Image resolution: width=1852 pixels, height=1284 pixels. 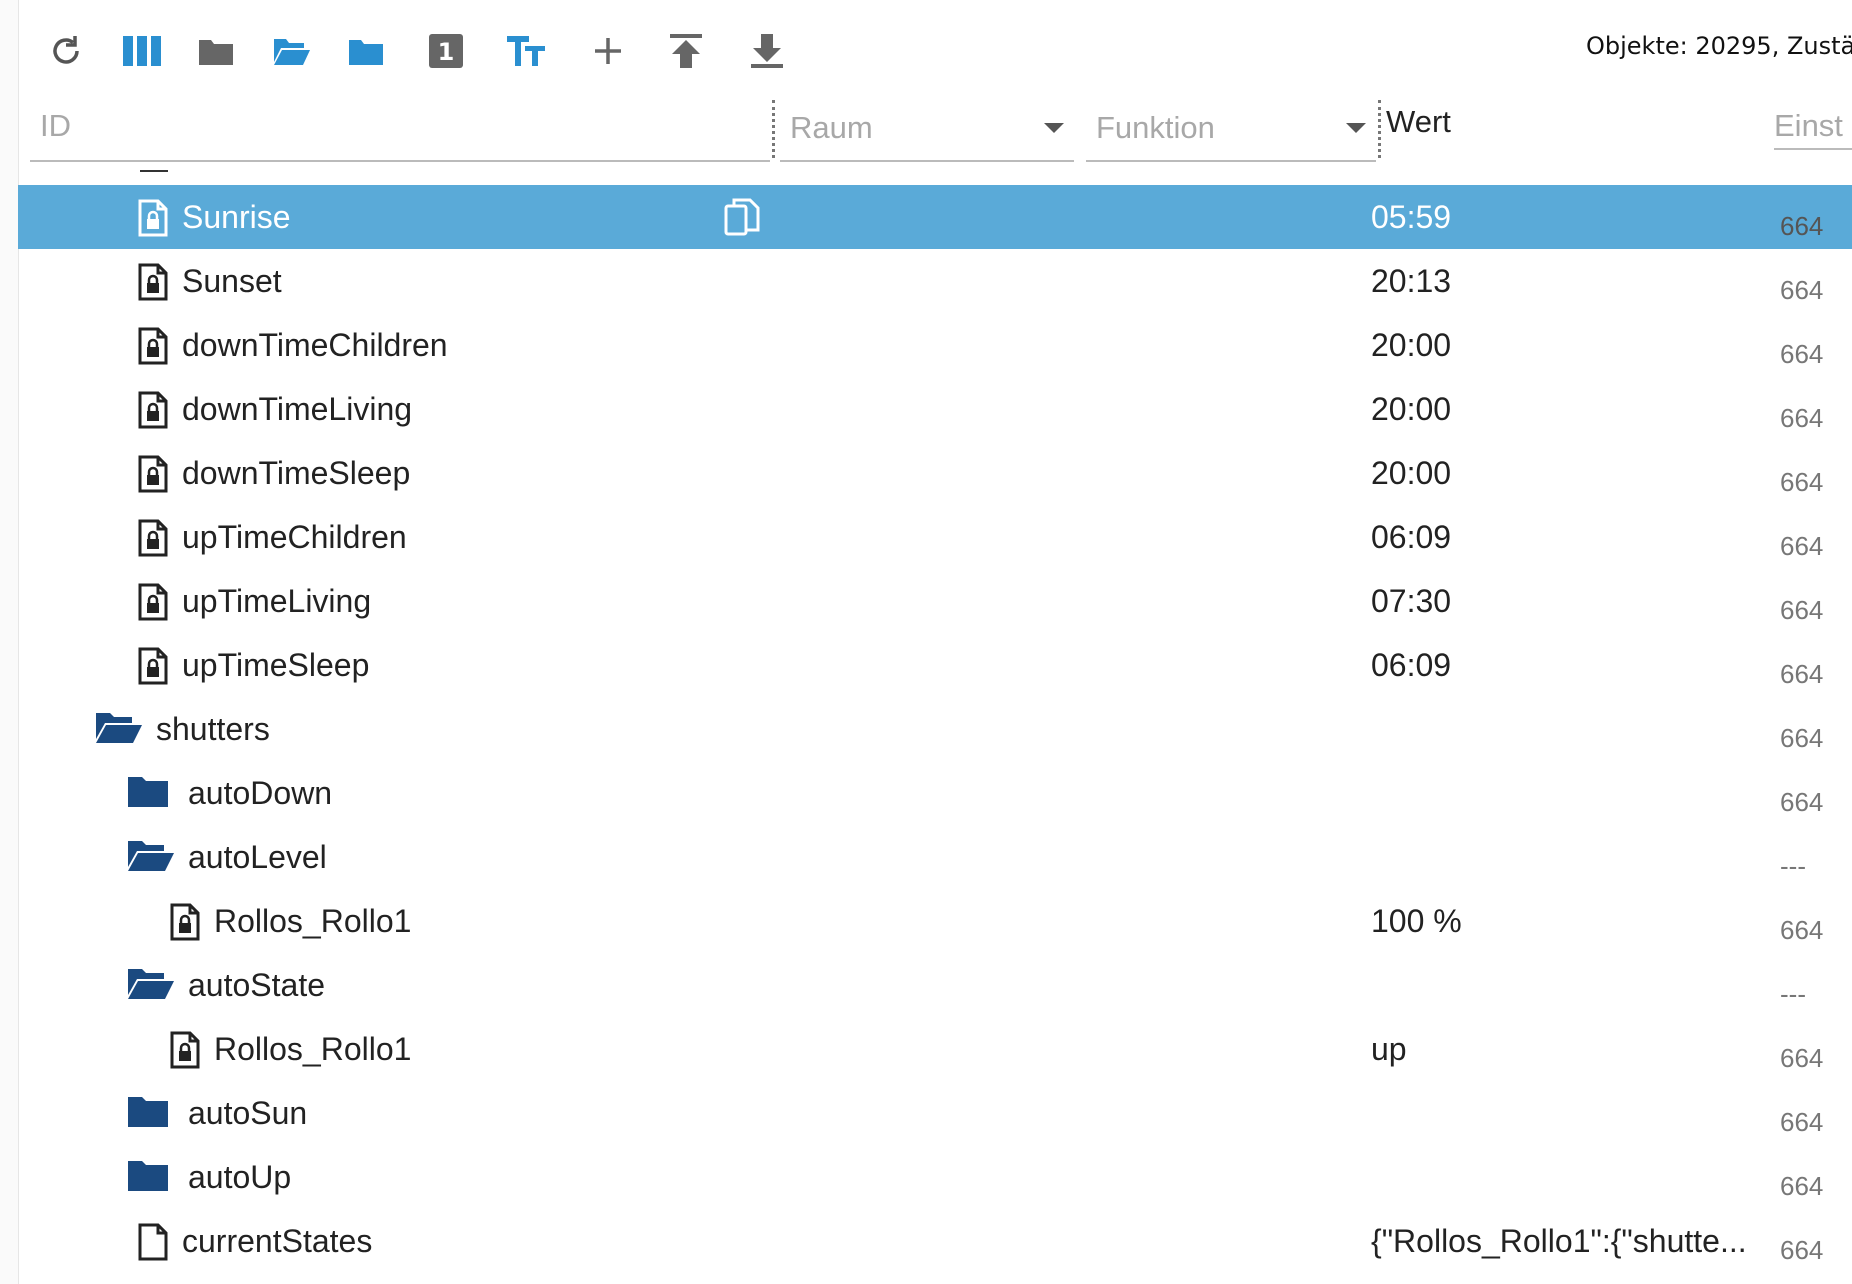 I want to click on tree-row: autoState ---, so click(x=935, y=985).